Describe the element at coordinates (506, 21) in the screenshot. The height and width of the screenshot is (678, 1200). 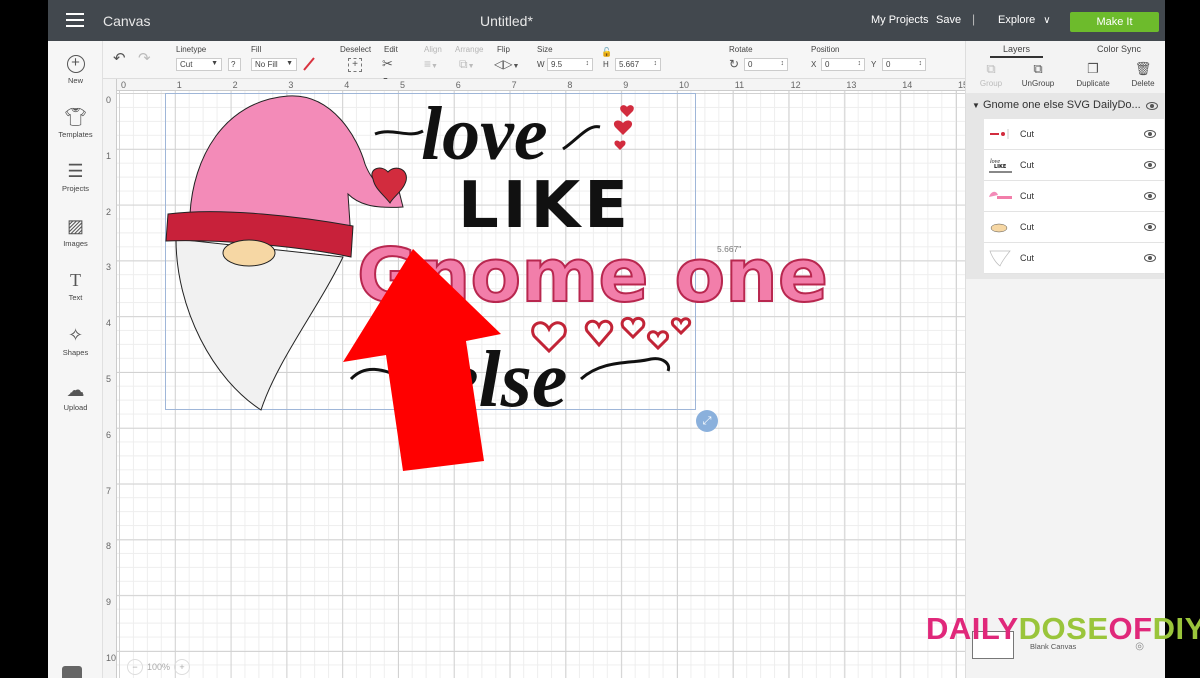
I see `document-title: Untitled*` at that location.